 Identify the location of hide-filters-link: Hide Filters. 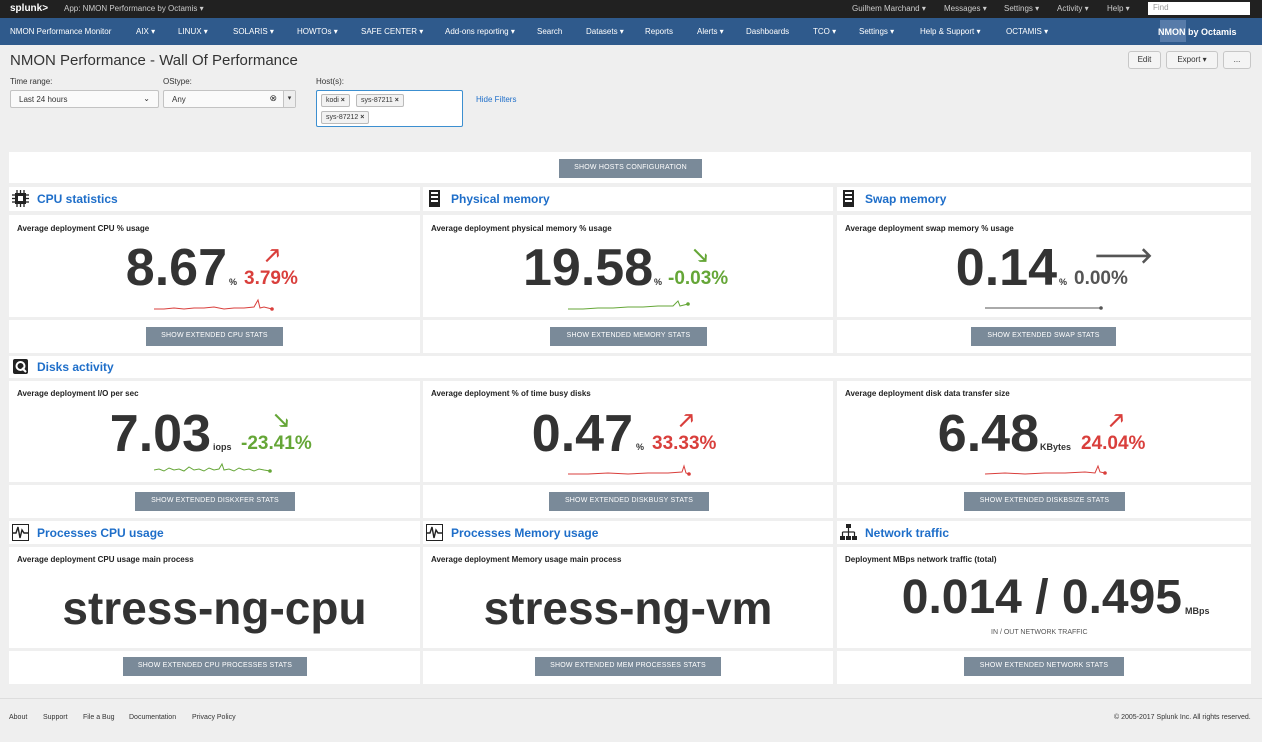
(496, 99).